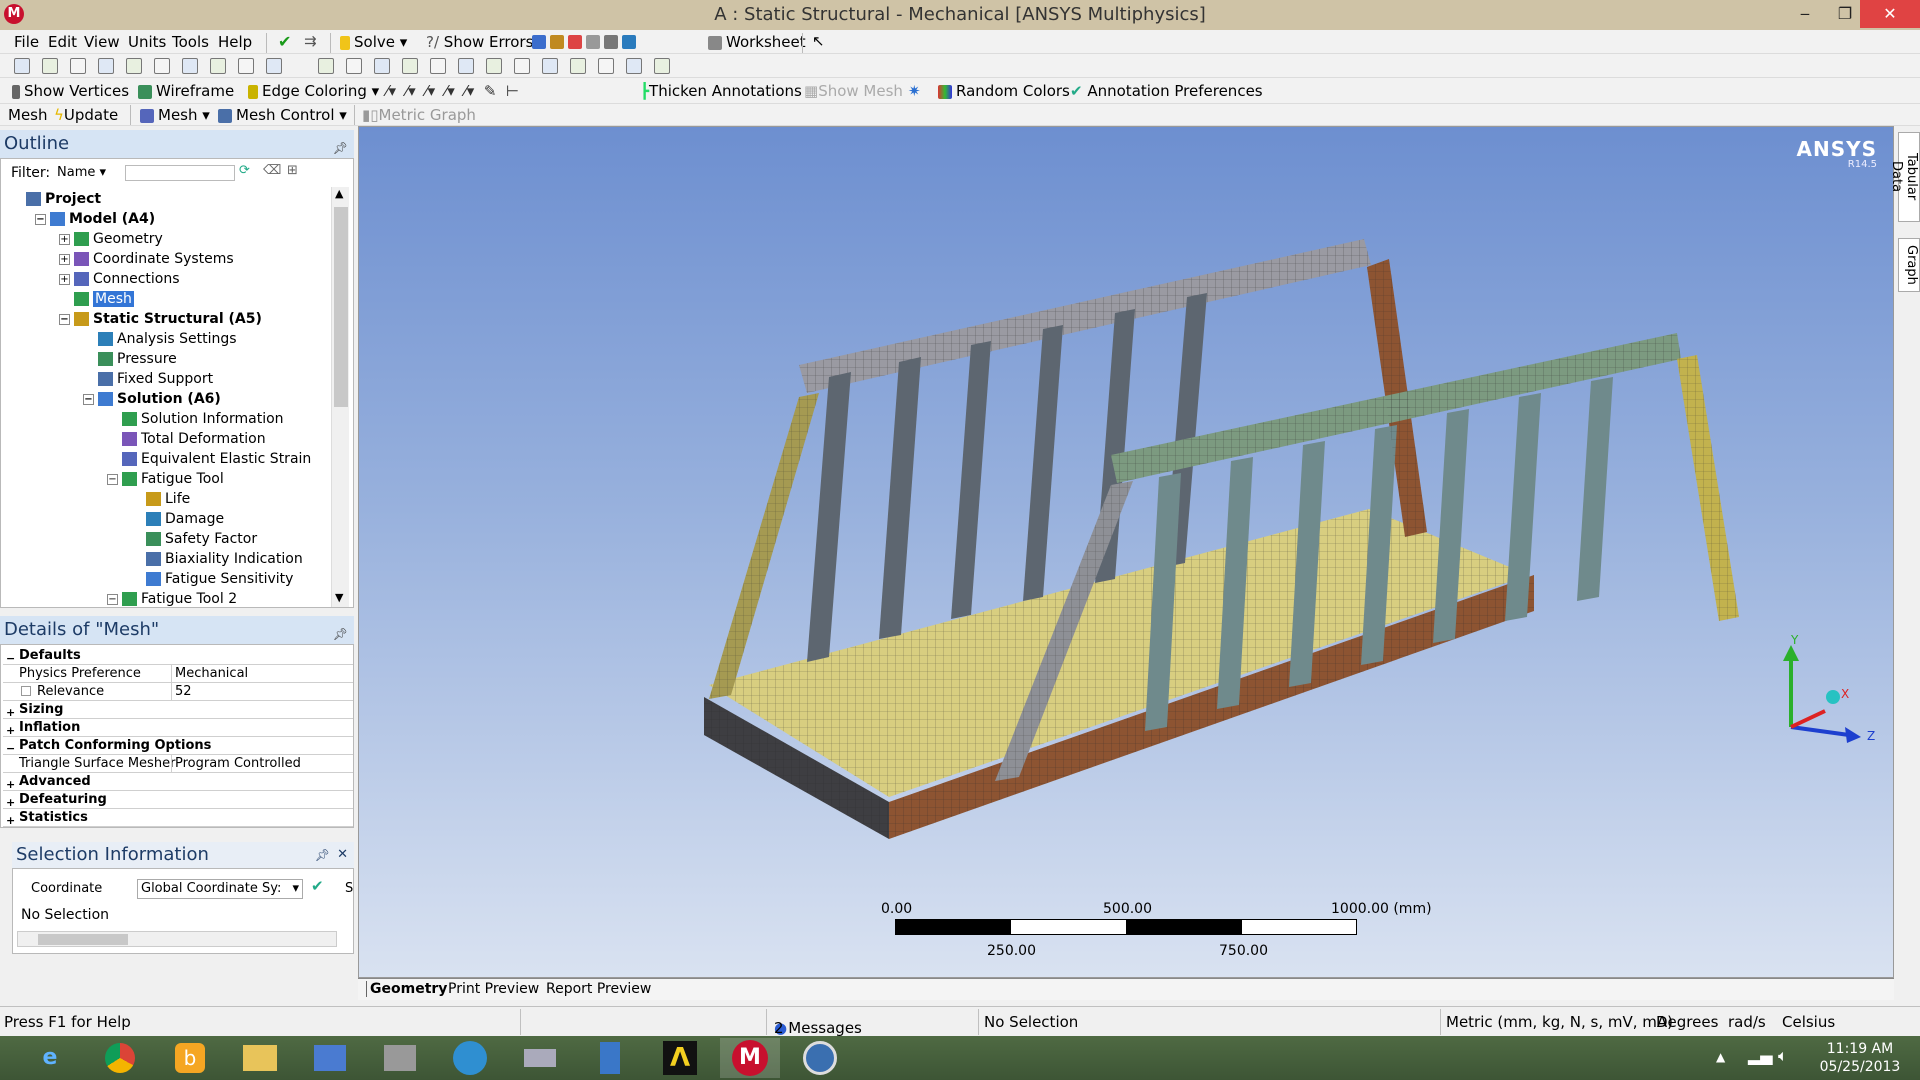  Describe the element at coordinates (494, 66) in the screenshot. I see `magnifier-icon` at that location.